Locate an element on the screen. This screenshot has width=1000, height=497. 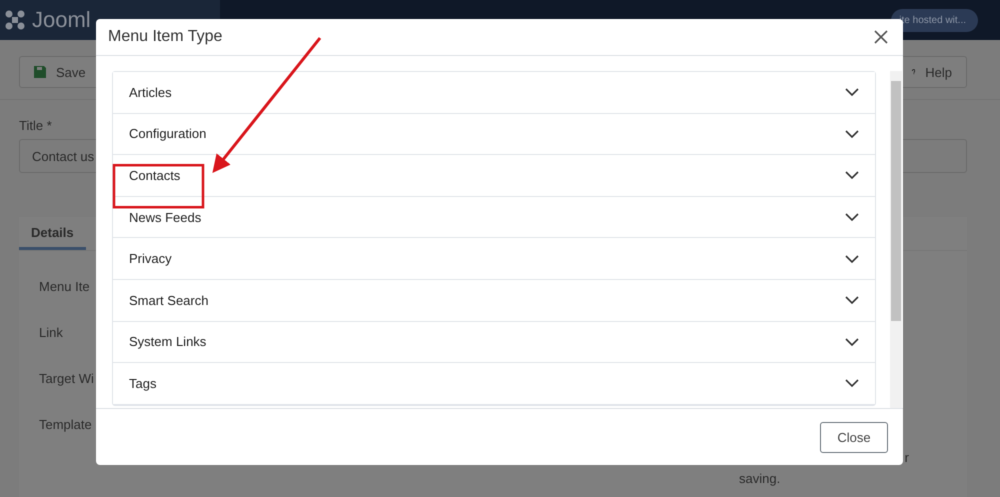
tab: Details is located at coordinates (52, 233).